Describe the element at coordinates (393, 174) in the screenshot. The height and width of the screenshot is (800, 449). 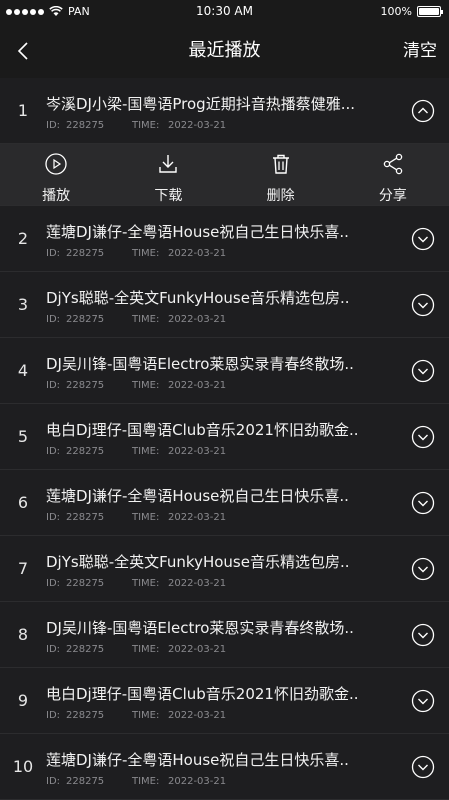
I see `share-button: 分享` at that location.